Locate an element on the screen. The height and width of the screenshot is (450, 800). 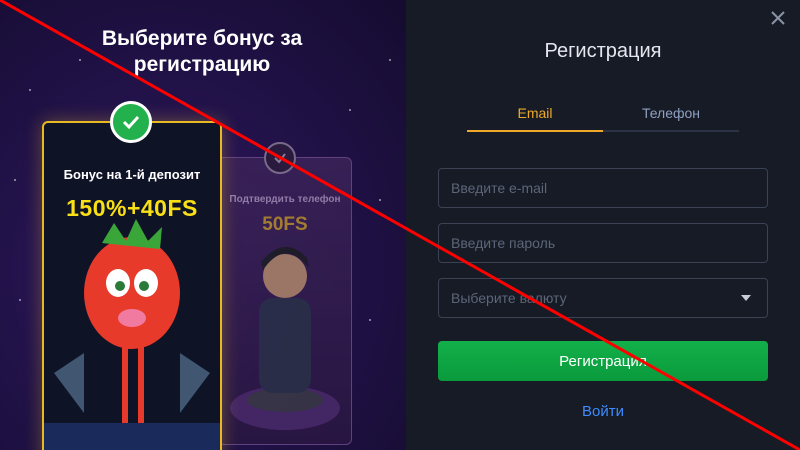
promo-title-line2: регистрацию is located at coordinates (202, 64).